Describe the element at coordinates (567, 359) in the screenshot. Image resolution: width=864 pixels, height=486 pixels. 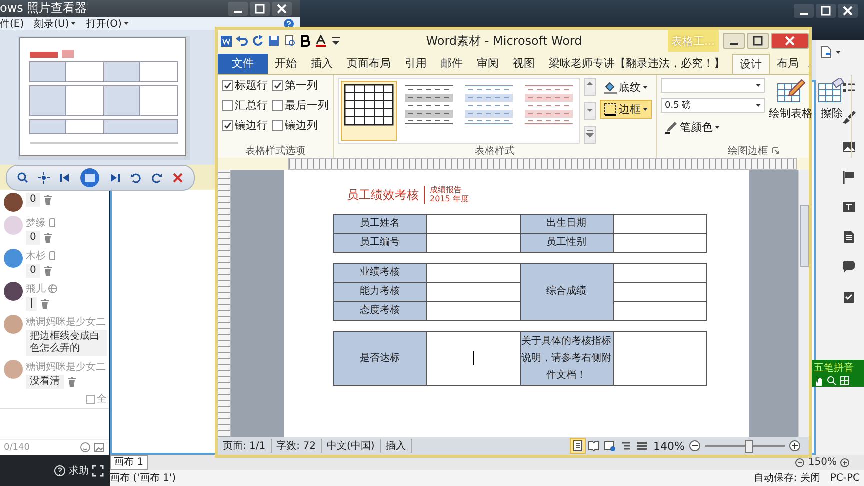
I see `table-cell: 关于具体的考核指标说明，请参考右侧附件文档！` at that location.